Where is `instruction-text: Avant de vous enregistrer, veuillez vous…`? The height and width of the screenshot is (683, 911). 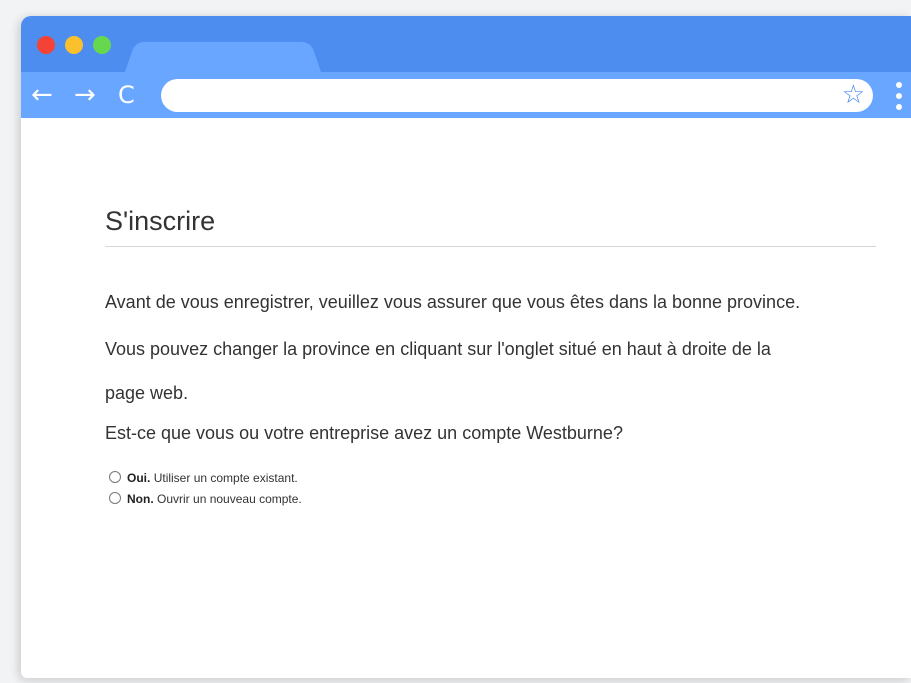 instruction-text: Avant de vous enregistrer, veuillez vous… is located at coordinates (453, 302).